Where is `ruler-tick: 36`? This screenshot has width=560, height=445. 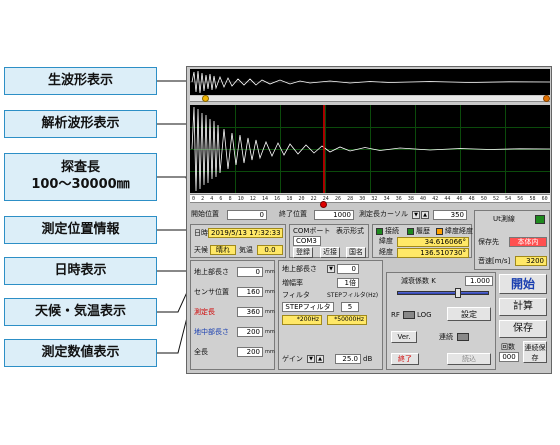 ruler-tick: 36 is located at coordinates (398, 198).